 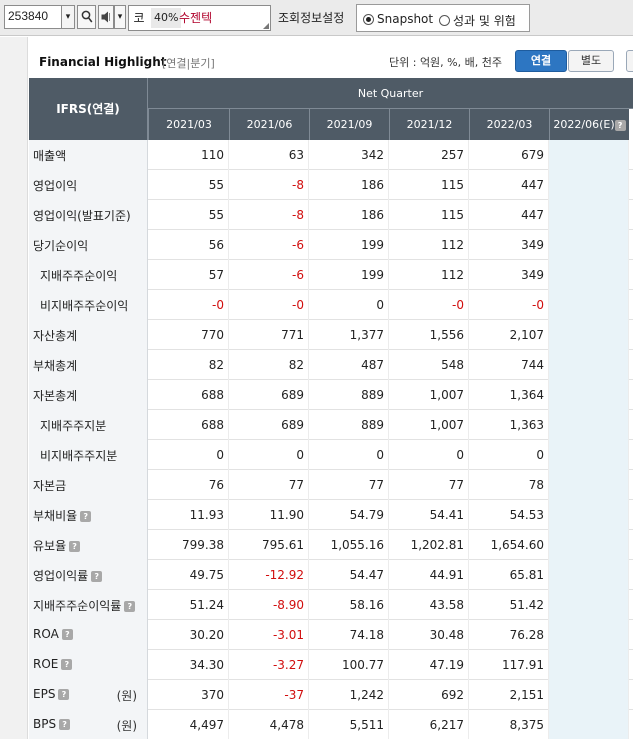 I want to click on row-label: 지배주주지분, so click(x=73, y=425).